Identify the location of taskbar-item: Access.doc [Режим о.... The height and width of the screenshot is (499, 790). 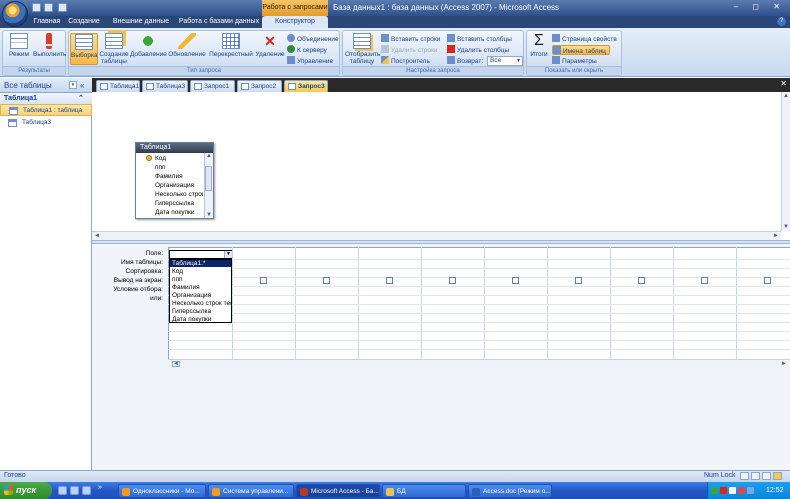
(510, 491).